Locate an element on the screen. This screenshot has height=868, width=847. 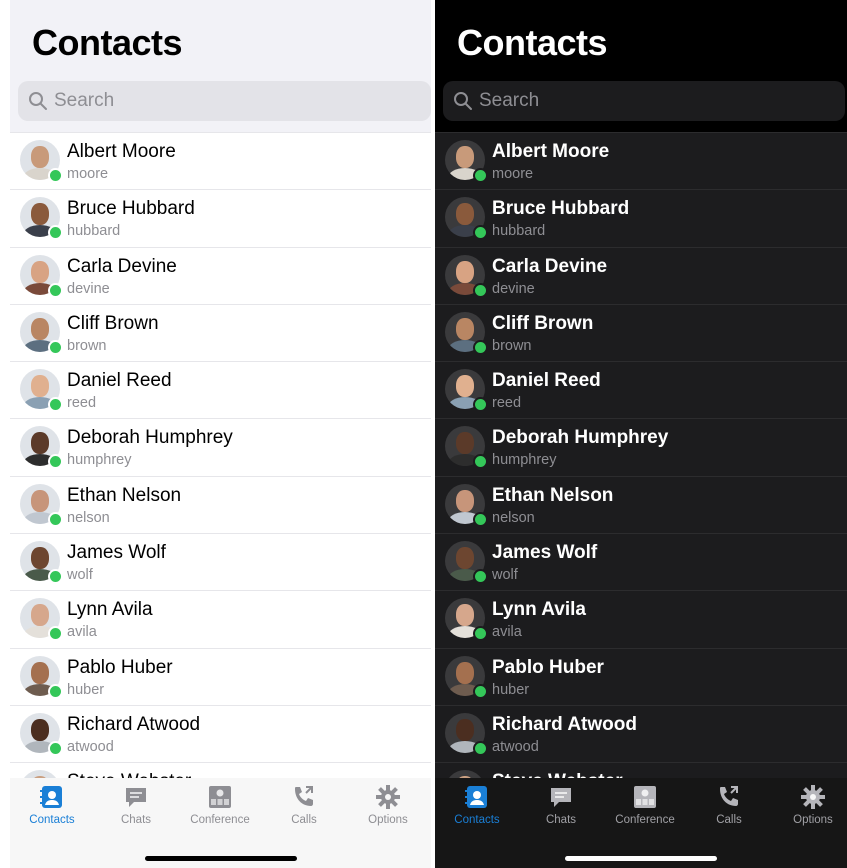
contact-name: Albert Moore is located at coordinates (551, 151).